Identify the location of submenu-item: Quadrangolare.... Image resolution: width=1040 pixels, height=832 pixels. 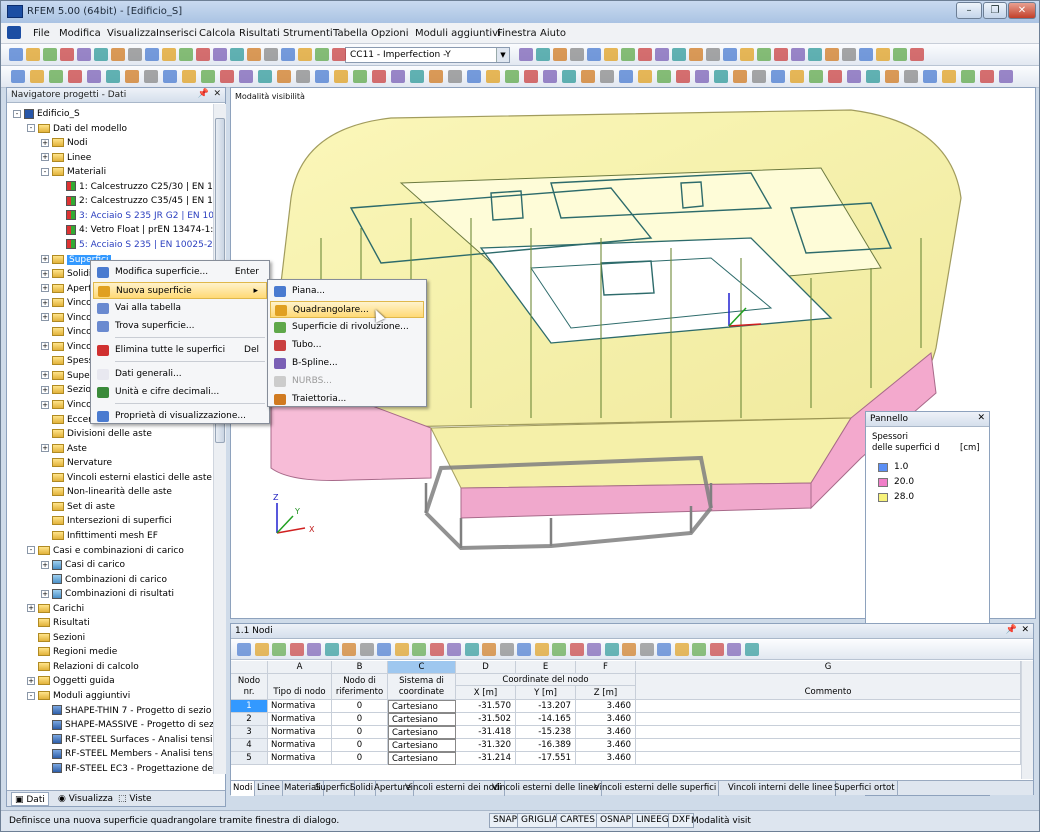
(347, 309).